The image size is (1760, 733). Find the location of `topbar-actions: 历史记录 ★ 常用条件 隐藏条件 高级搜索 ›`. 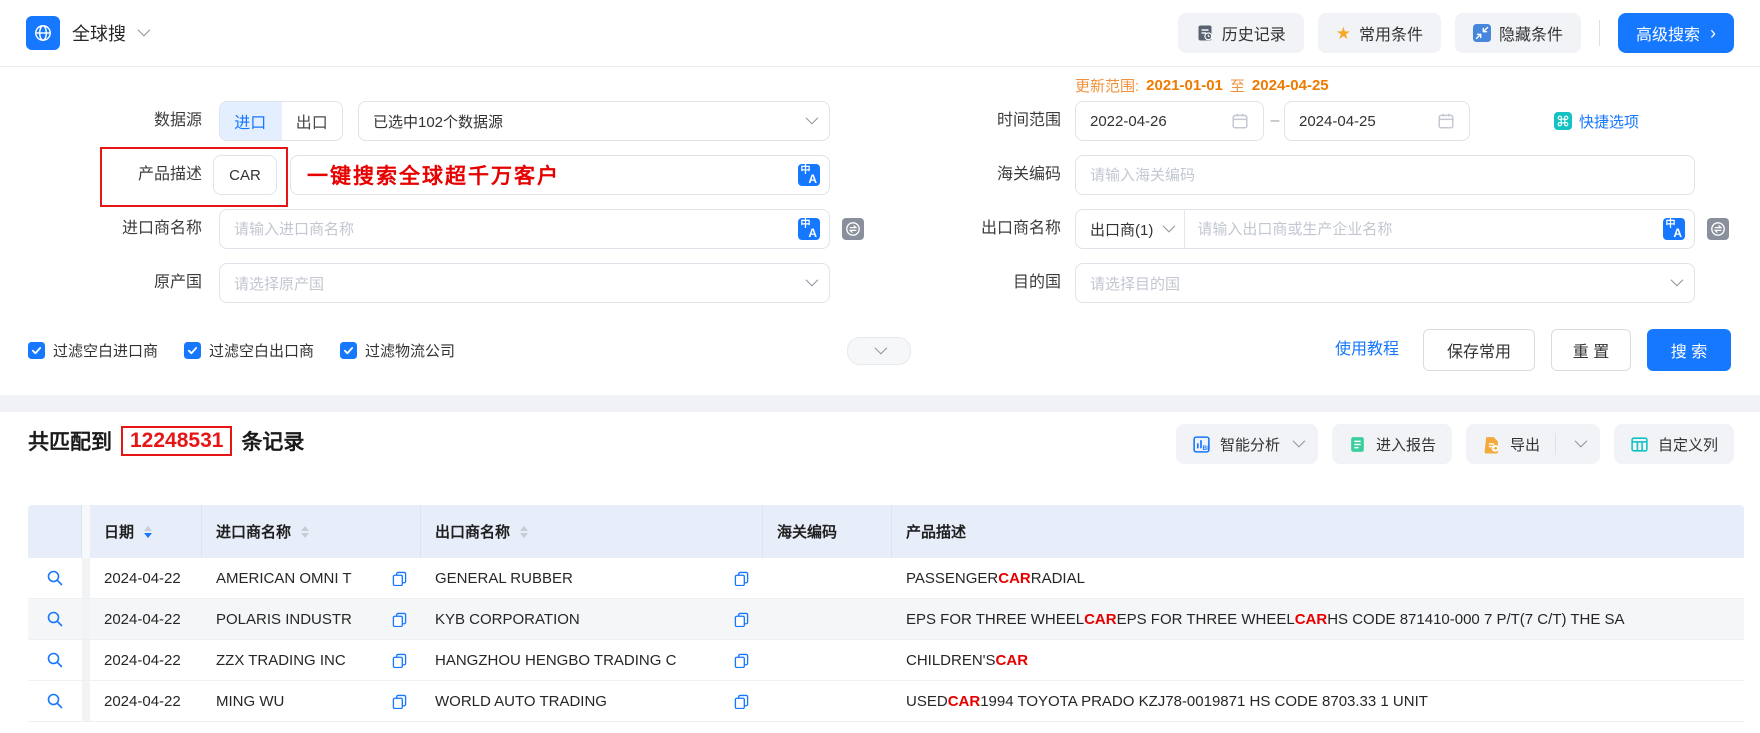

topbar-actions: 历史记录 ★ 常用条件 隐藏条件 高级搜索 › is located at coordinates (1455, 33).